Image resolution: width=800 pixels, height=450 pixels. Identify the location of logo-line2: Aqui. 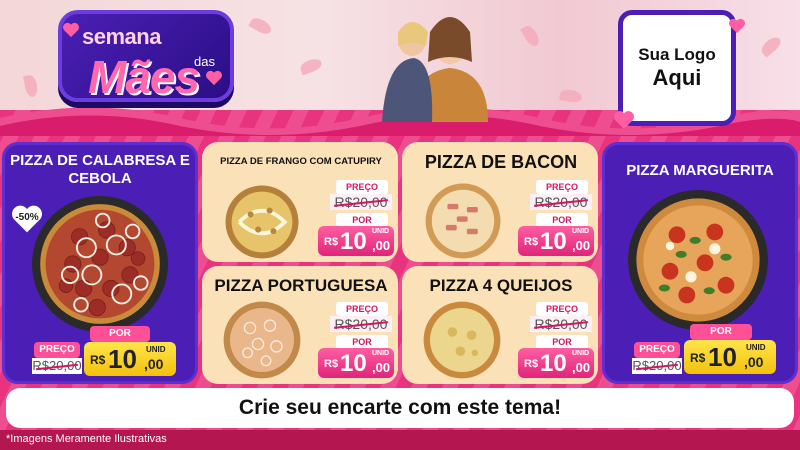
(677, 77).